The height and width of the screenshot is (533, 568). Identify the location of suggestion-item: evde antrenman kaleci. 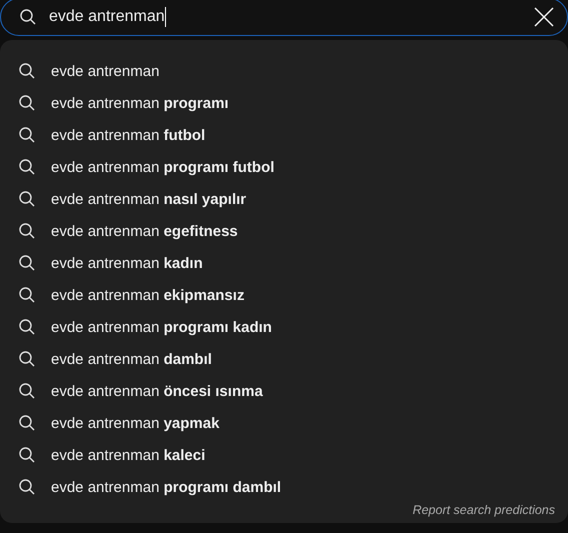
(128, 455).